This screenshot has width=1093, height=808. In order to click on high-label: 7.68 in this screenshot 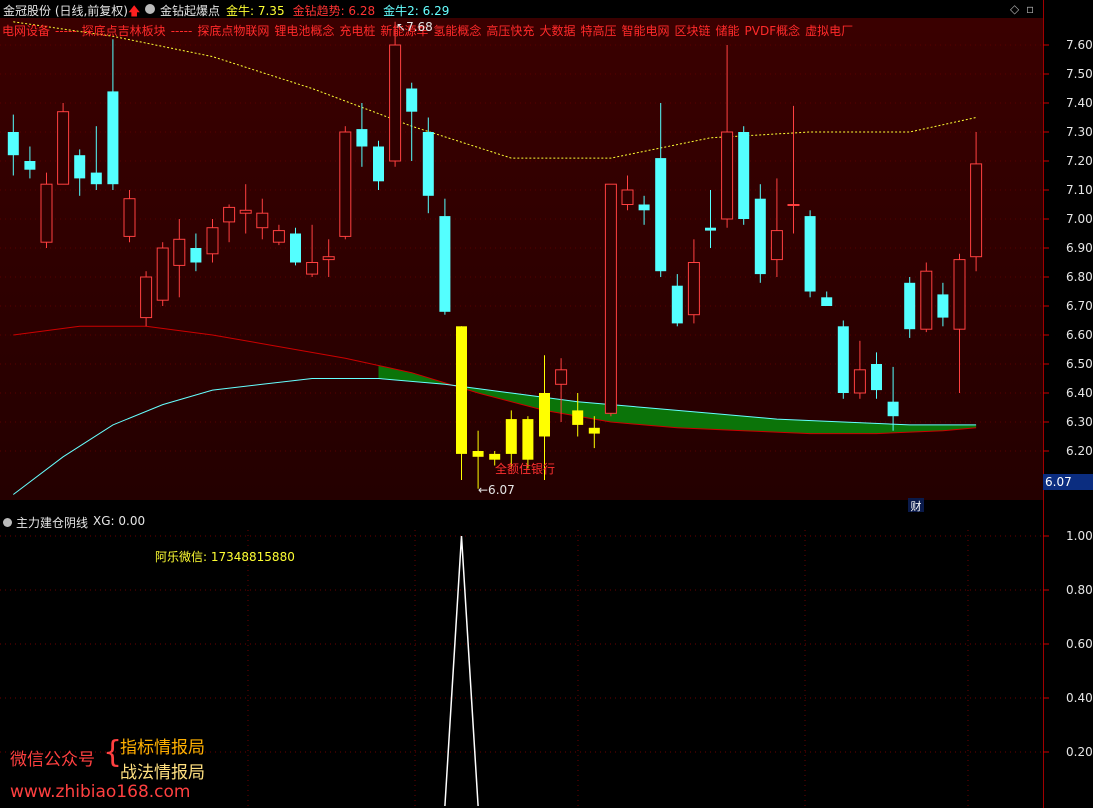, I will do `click(419, 27)`.